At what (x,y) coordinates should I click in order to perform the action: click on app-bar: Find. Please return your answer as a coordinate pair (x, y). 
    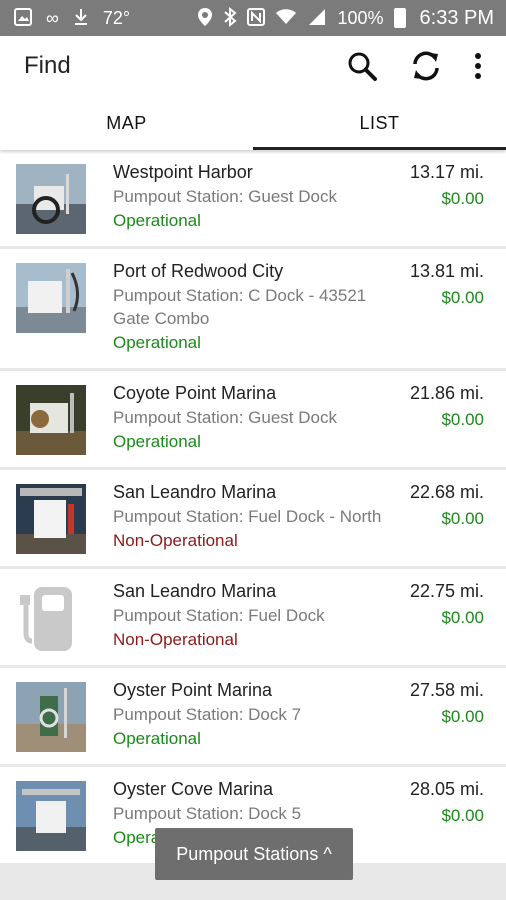
    Looking at the image, I should click on (253, 66).